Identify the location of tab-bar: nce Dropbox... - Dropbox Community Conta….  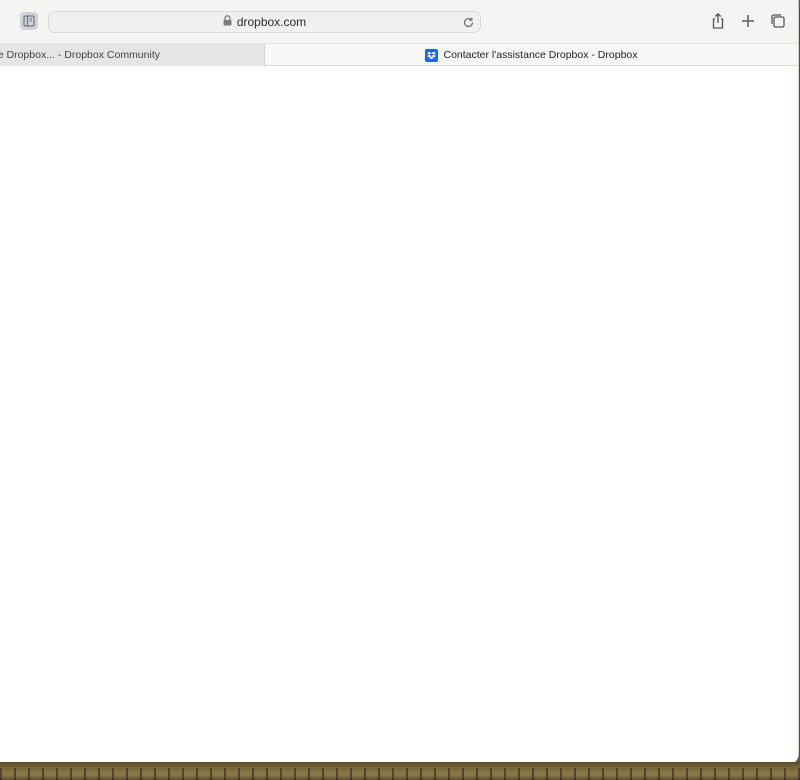
(399, 54).